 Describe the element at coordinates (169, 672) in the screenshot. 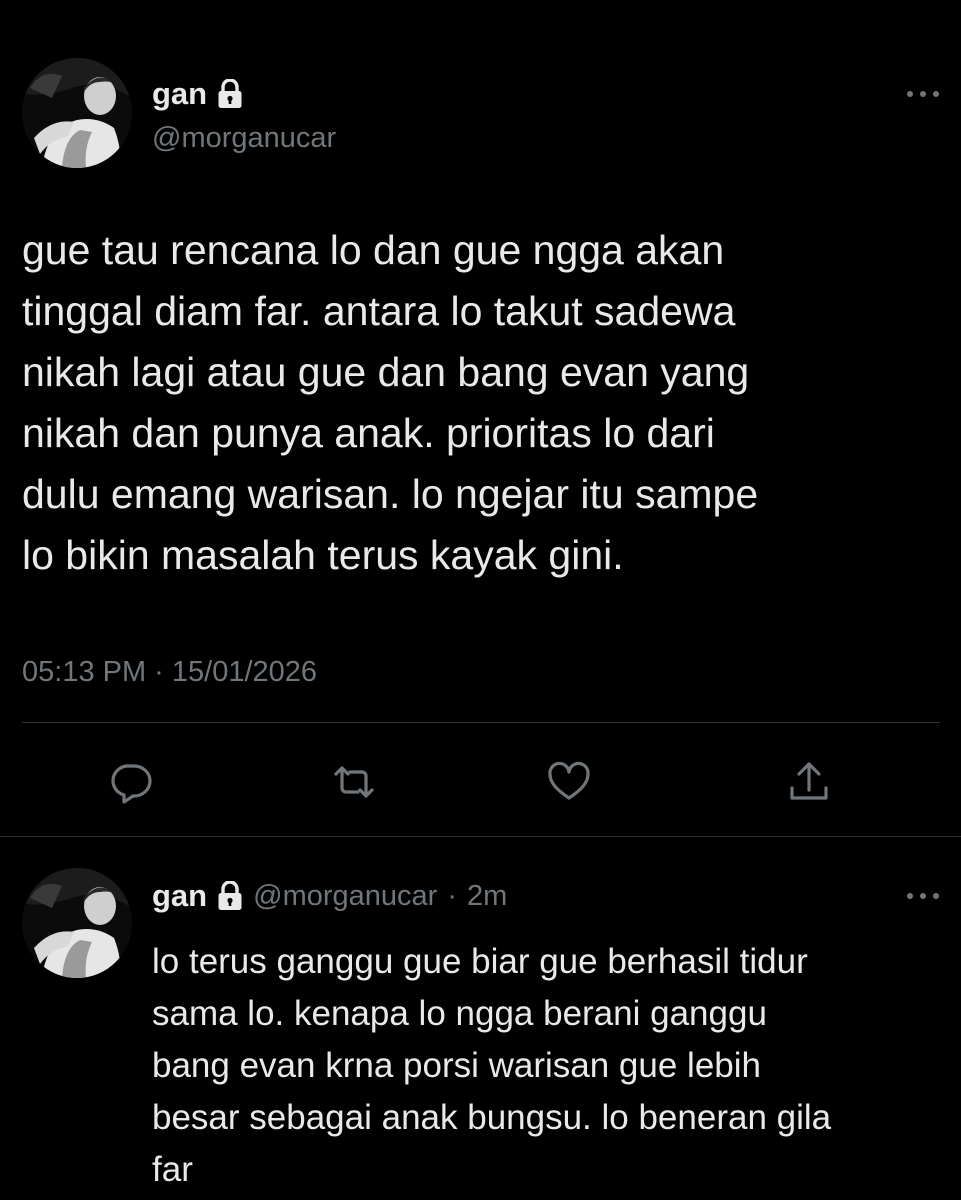

I see `tweet-timestamp: 05:13 PM · 15/01/2026` at that location.